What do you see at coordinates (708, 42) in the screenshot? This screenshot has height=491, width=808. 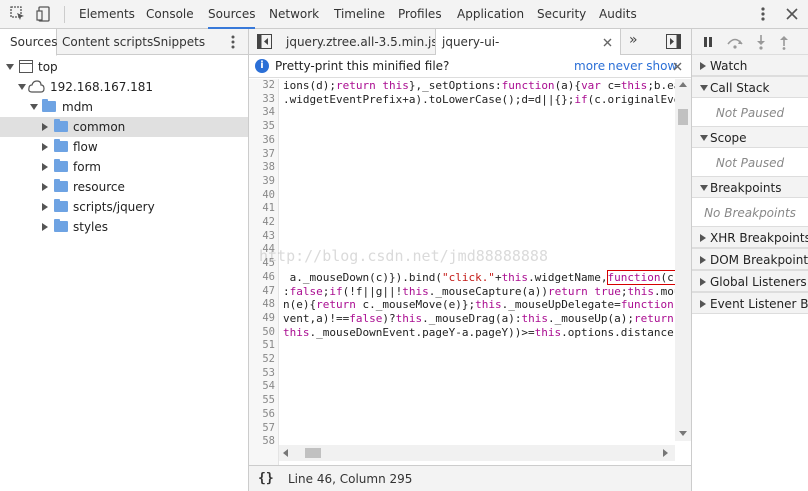 I see `pause-icon` at bounding box center [708, 42].